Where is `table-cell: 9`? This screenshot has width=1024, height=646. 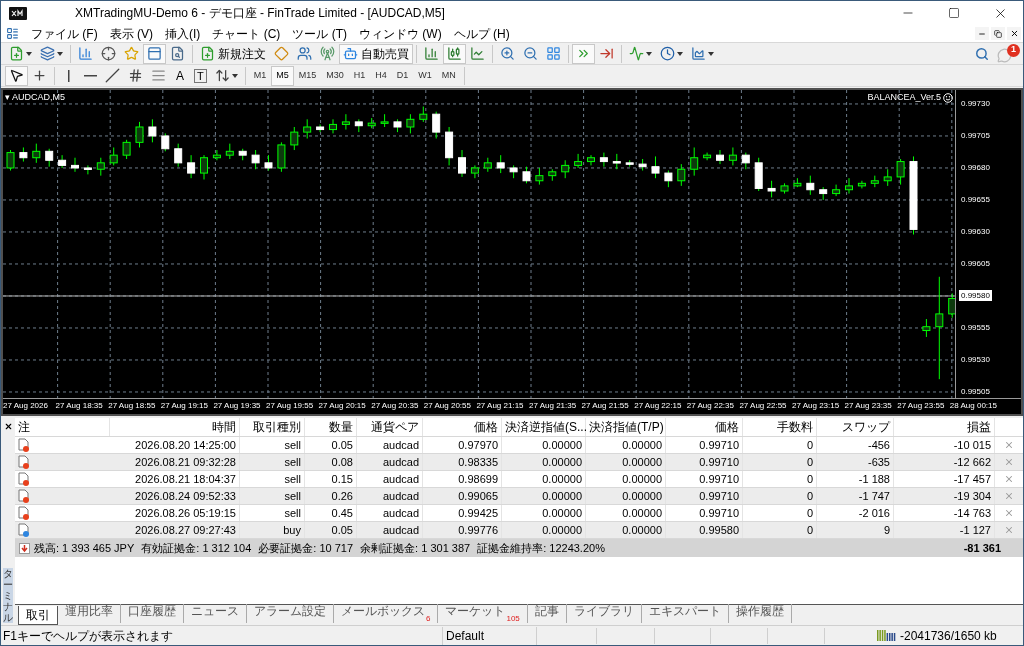
table-cell: 9 is located at coordinates (855, 530).